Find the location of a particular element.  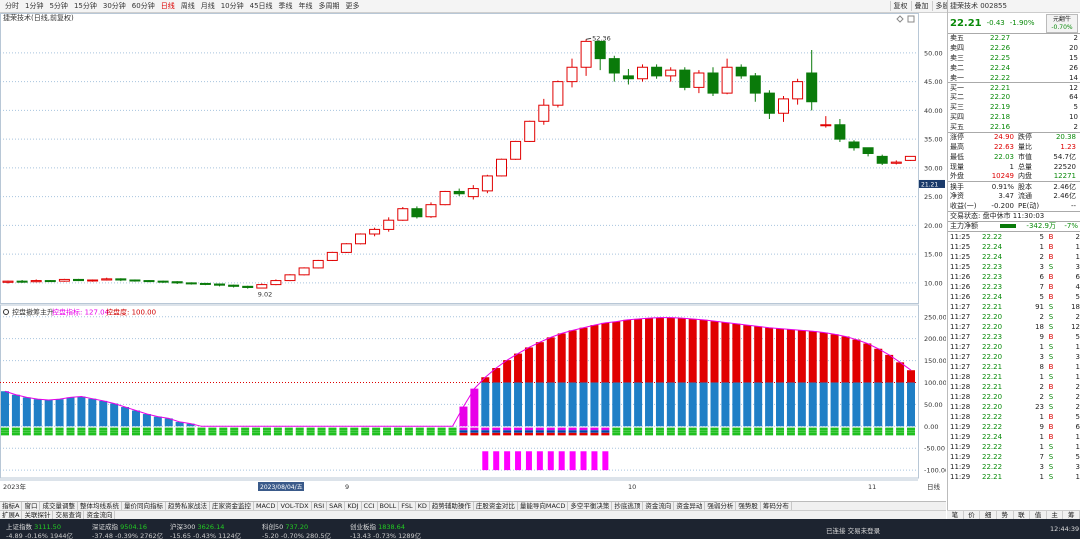

y-tick-label: 10.00 is located at coordinates (933, 283).